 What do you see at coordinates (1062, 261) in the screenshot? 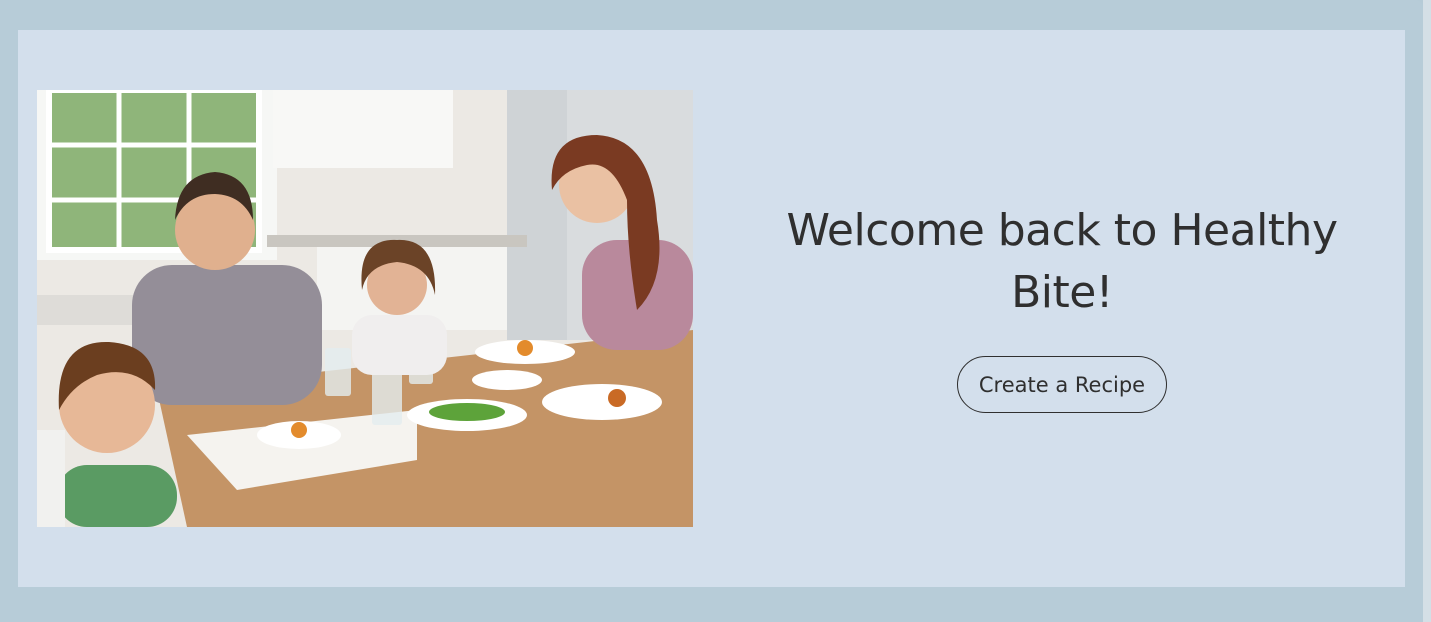
I see `welcome-heading: Welcome back to Healthy Bite!` at bounding box center [1062, 261].